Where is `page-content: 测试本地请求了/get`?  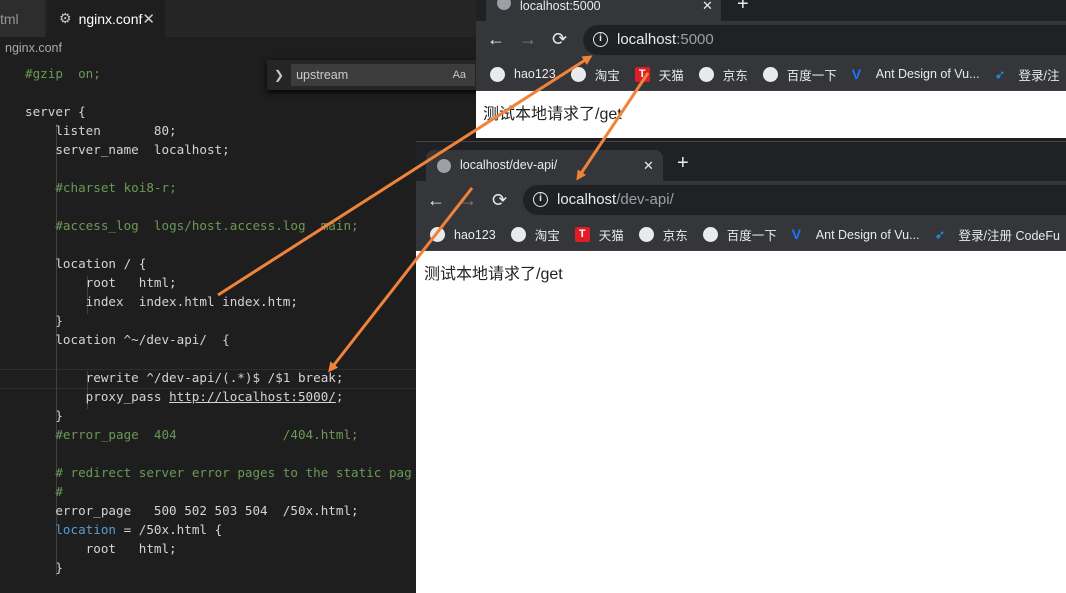 page-content: 测试本地请求了/get is located at coordinates (552, 114).